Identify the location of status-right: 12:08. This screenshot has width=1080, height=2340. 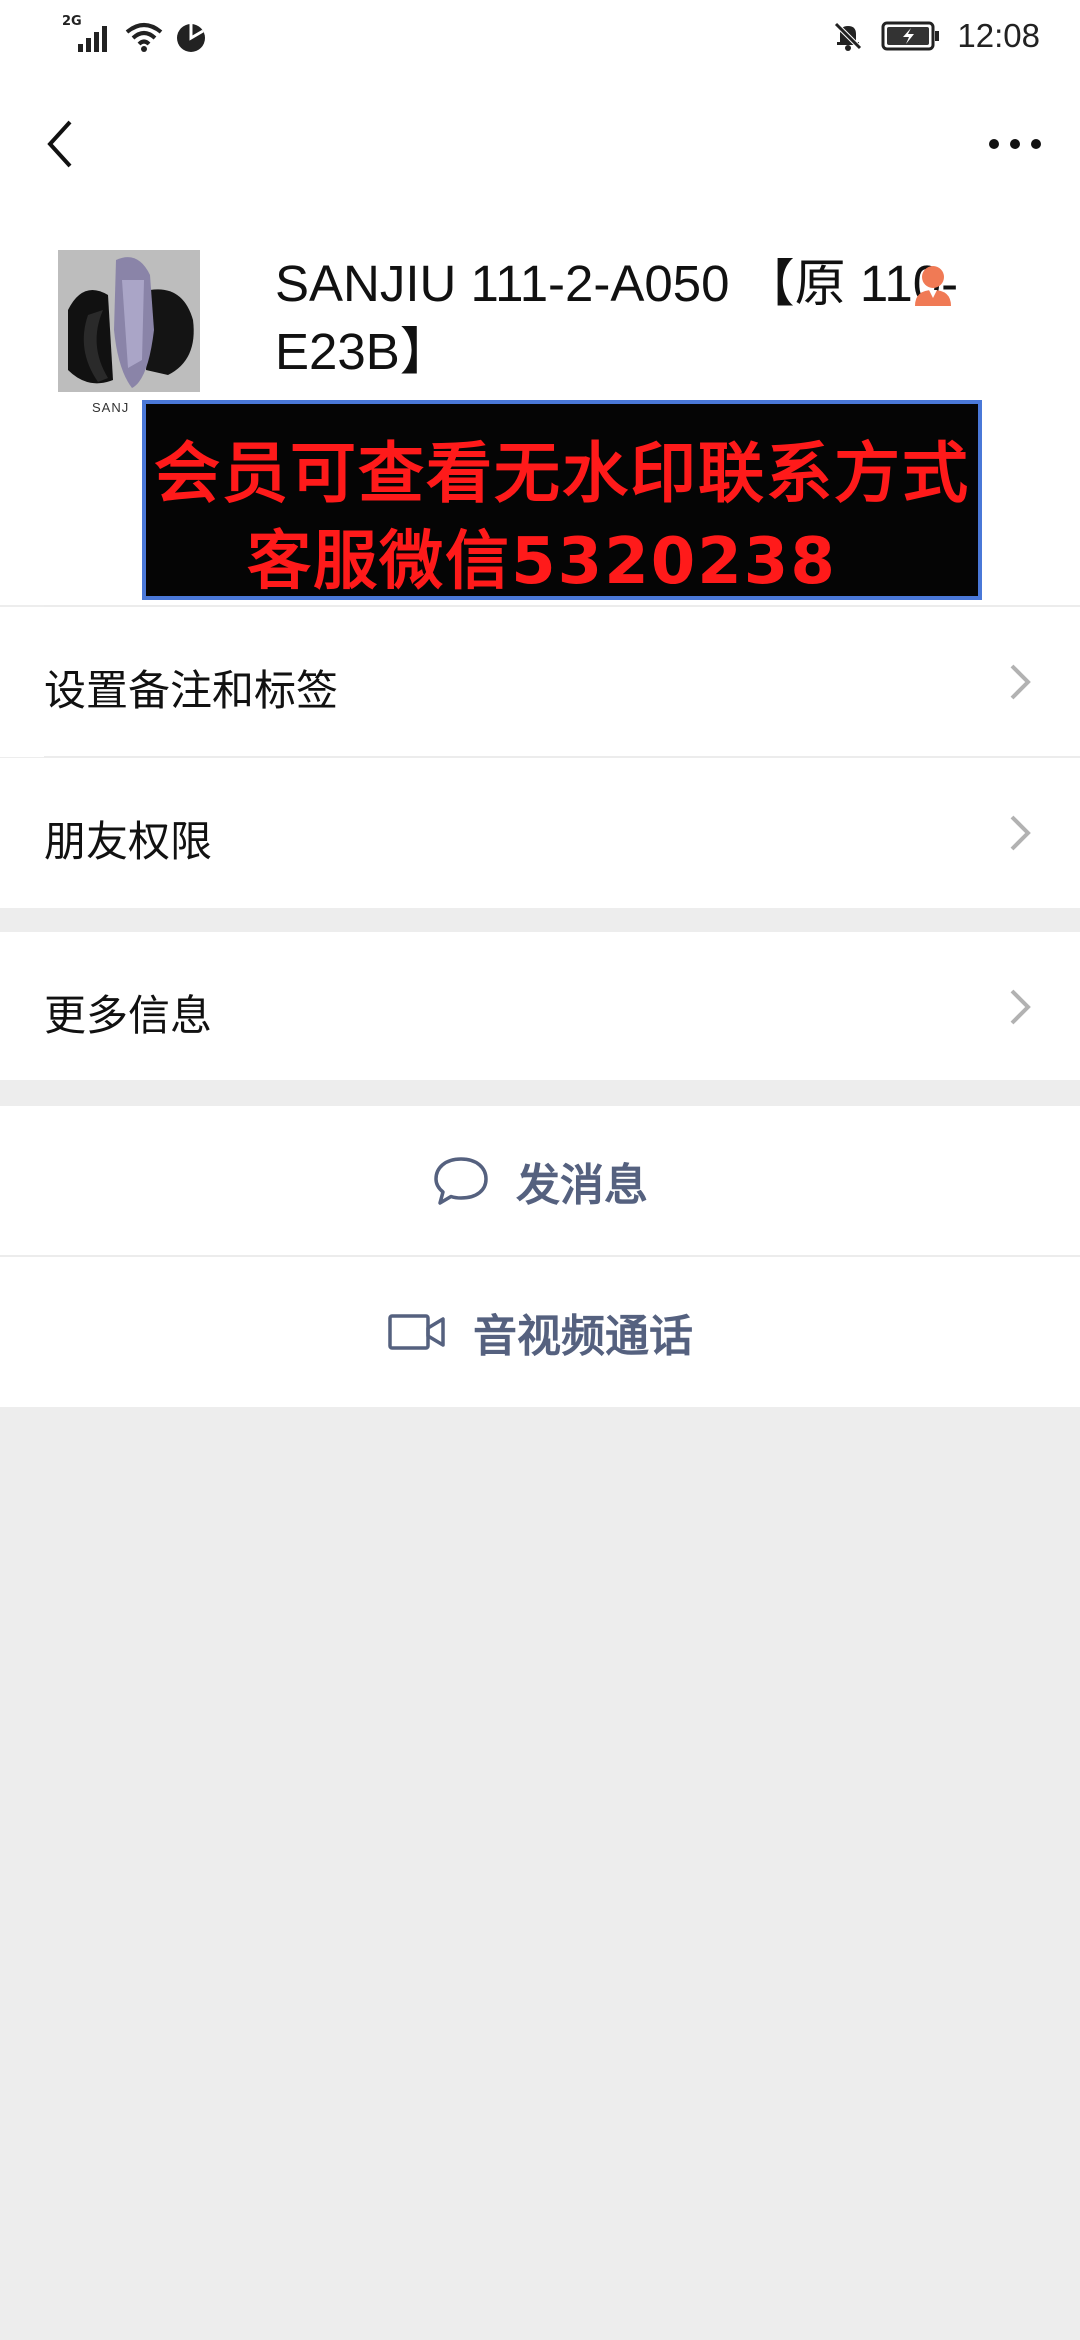
(935, 36).